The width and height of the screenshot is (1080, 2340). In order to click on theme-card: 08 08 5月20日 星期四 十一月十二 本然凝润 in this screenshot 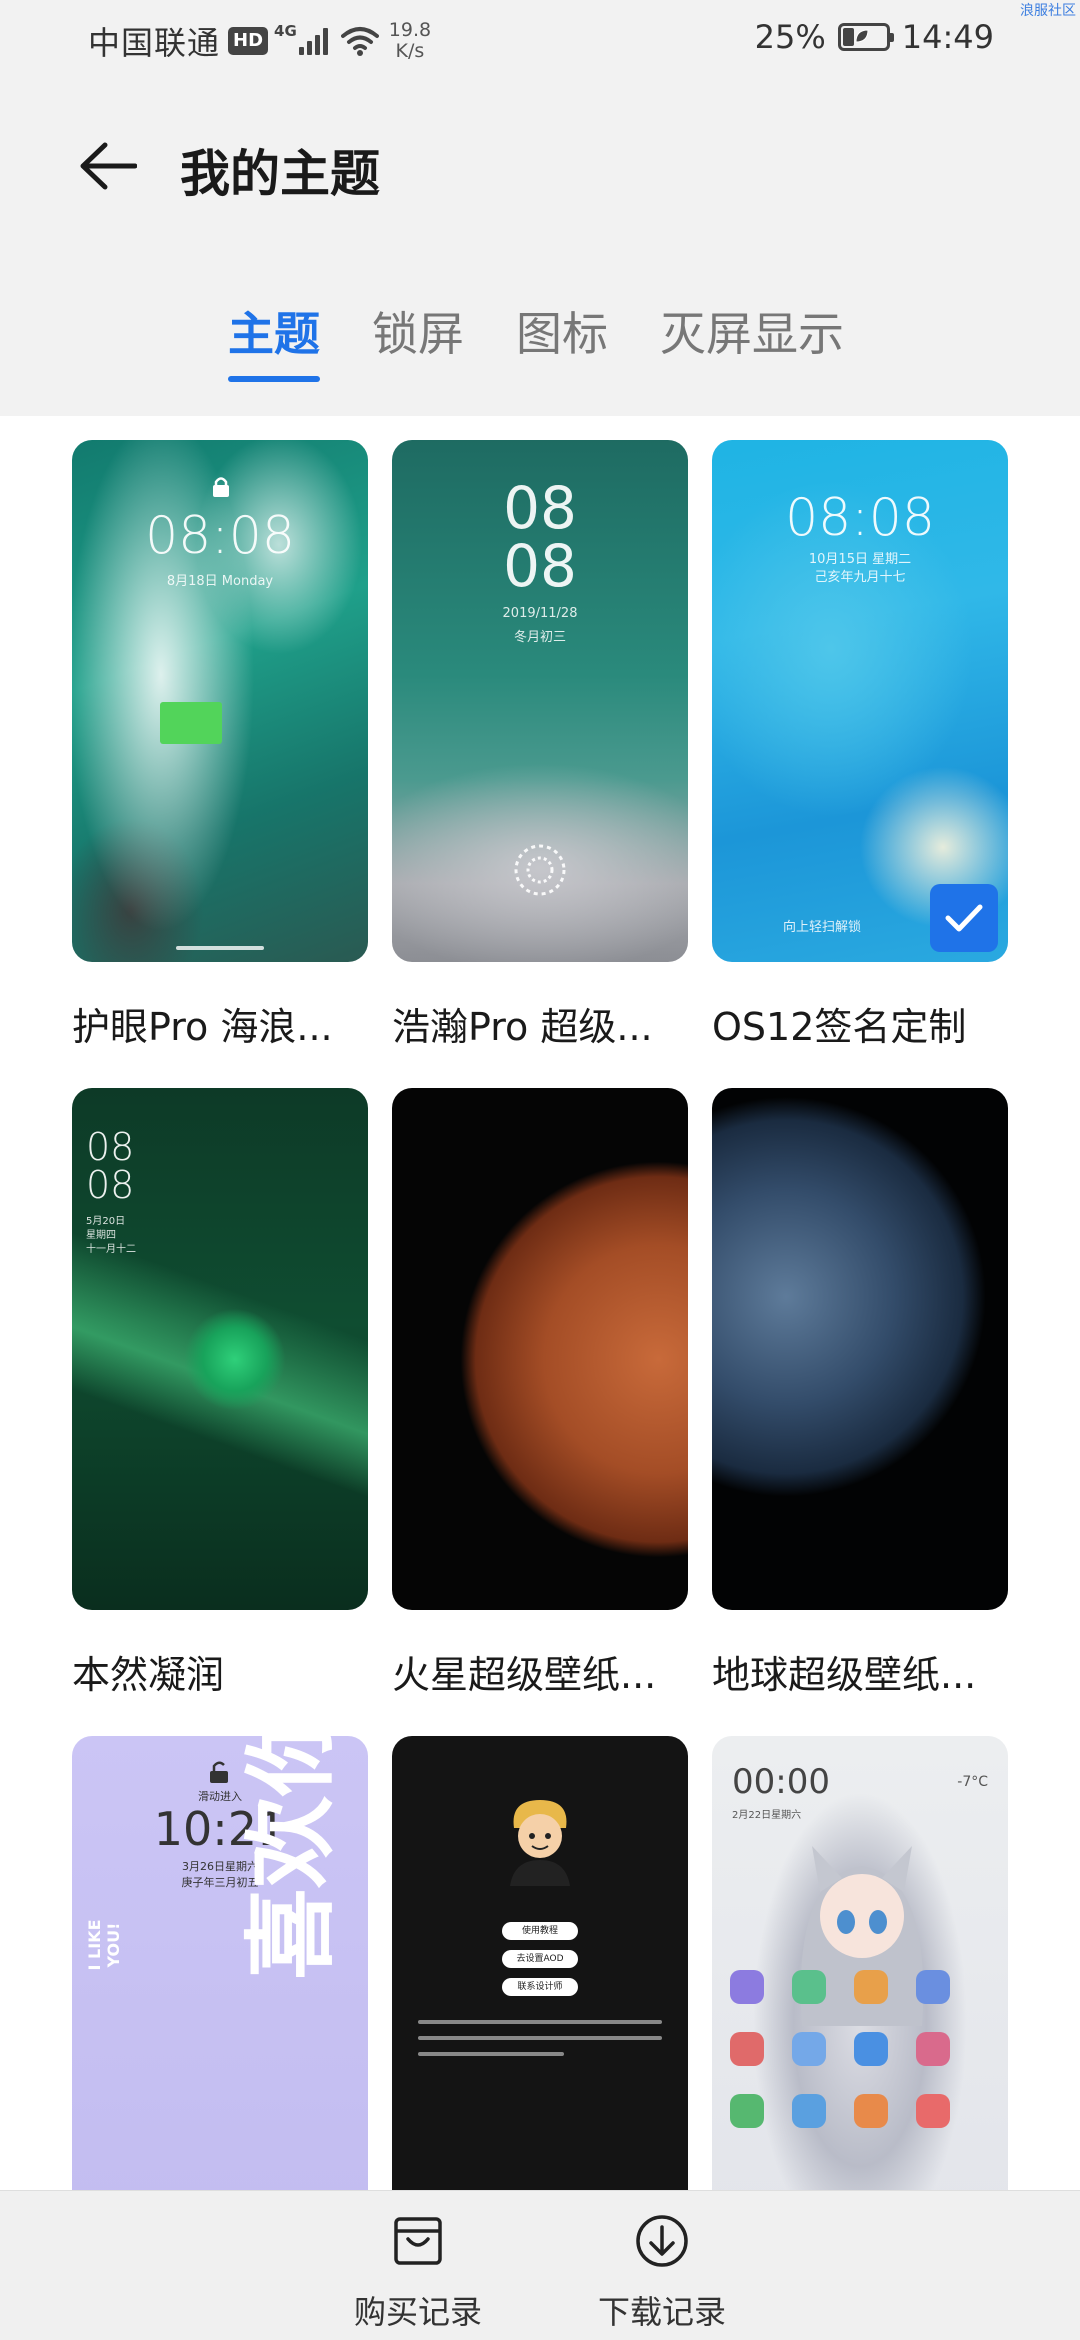, I will do `click(220, 1392)`.